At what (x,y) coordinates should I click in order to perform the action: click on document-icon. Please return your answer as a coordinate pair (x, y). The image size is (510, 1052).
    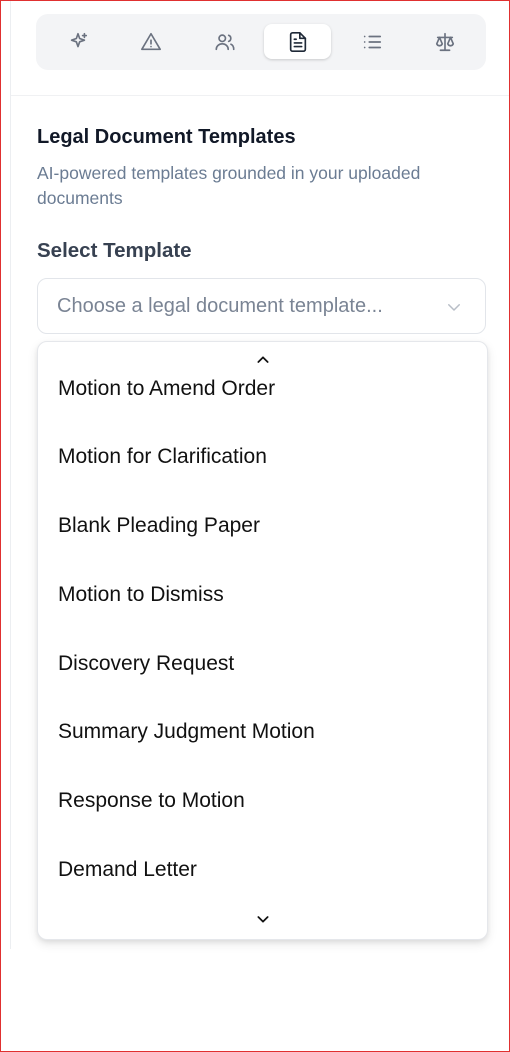
    Looking at the image, I should click on (297, 41).